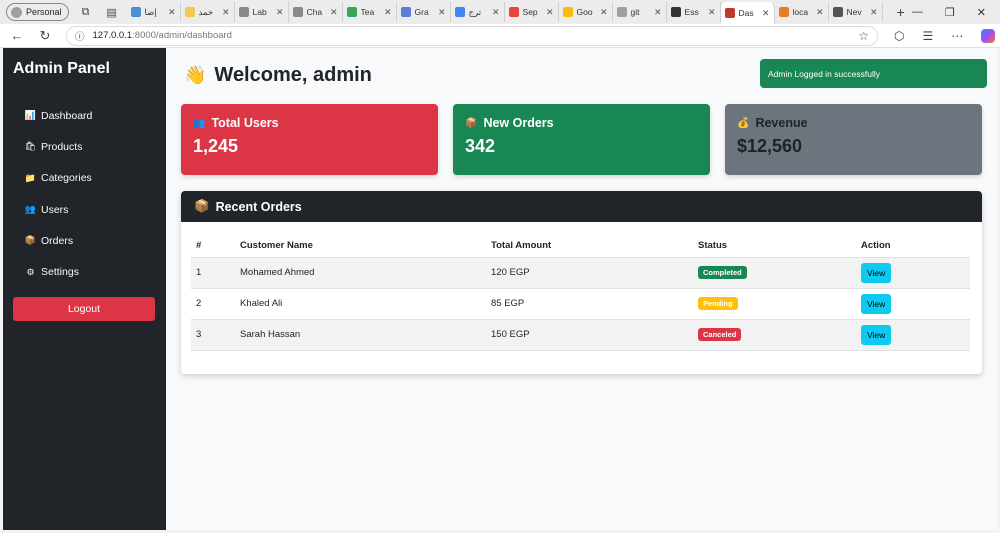 This screenshot has width=1000, height=533. I want to click on new-tab-button: +, so click(901, 12).